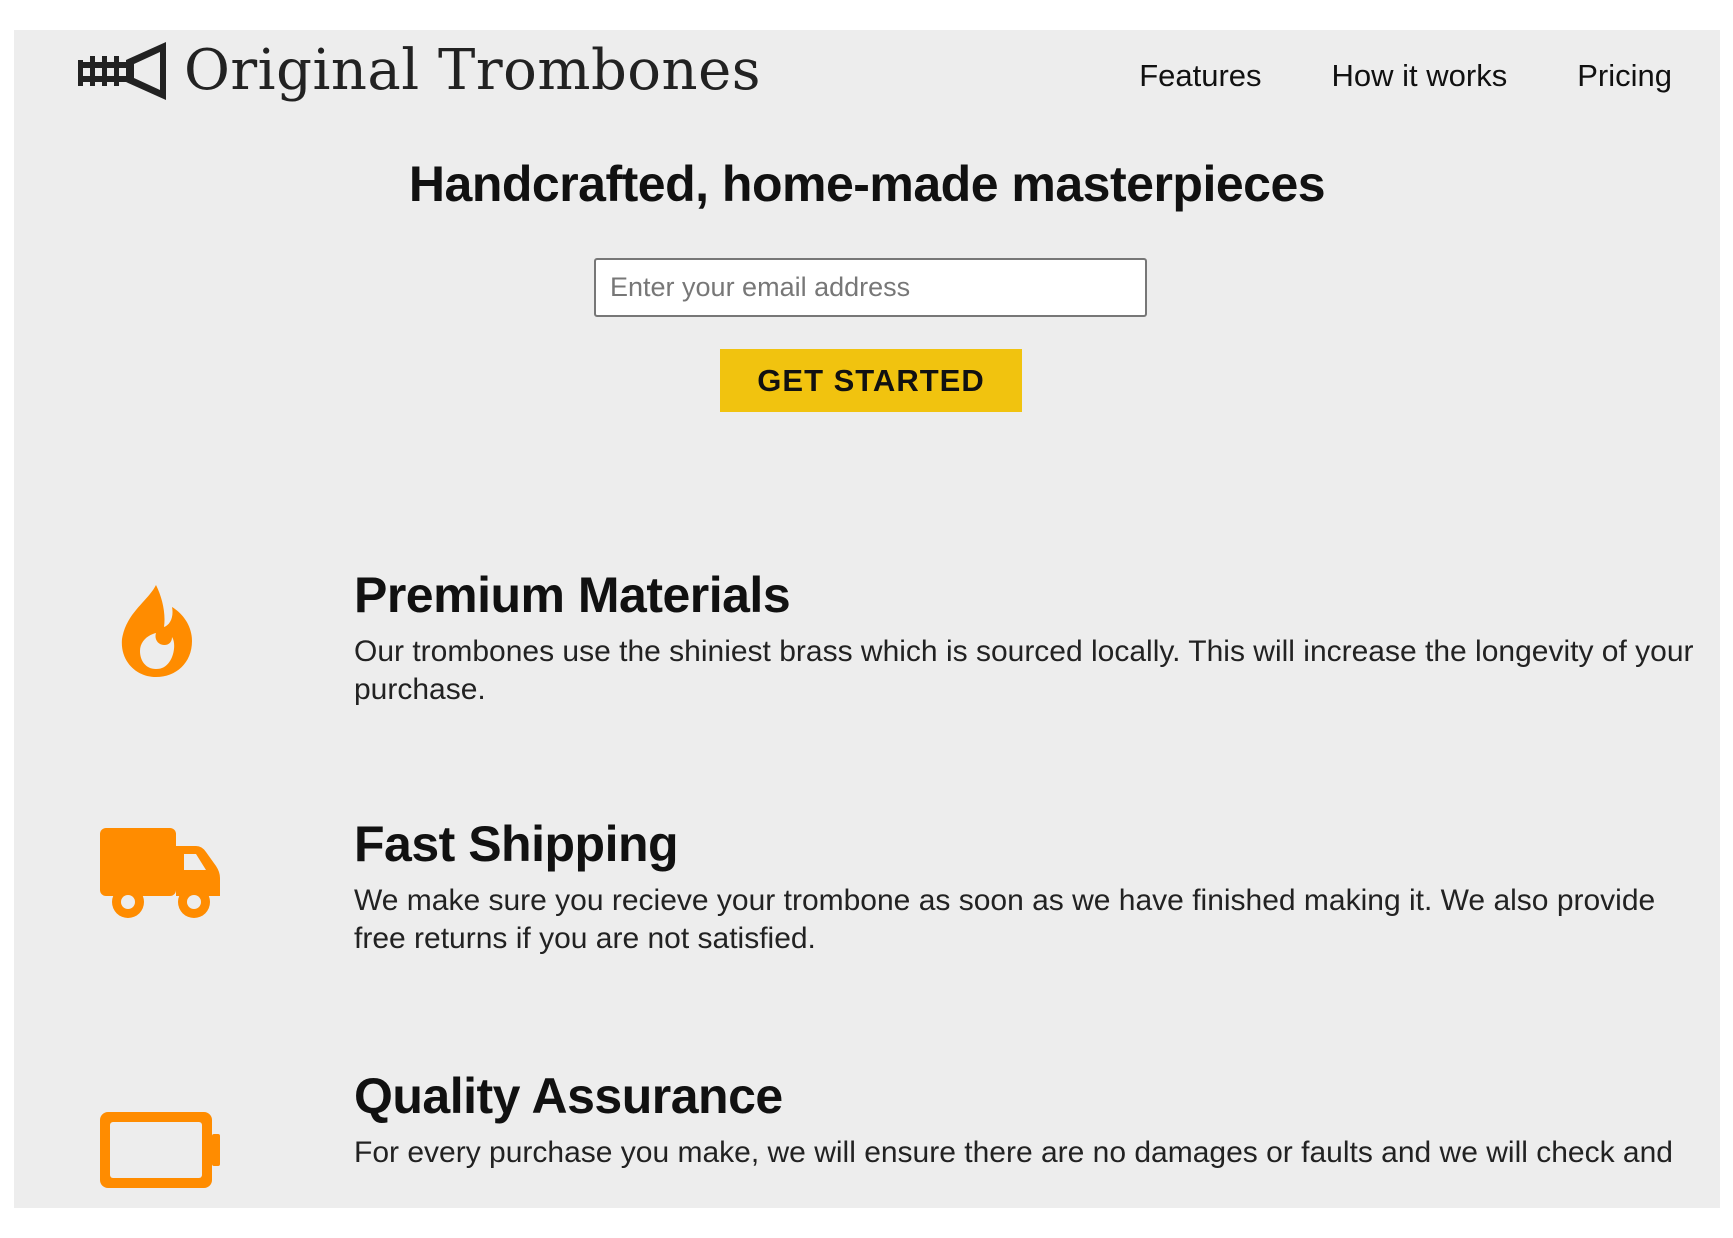 This screenshot has height=1238, width=1733. I want to click on hero-headline: Handcrafted, home-made masterpieces, so click(867, 184).